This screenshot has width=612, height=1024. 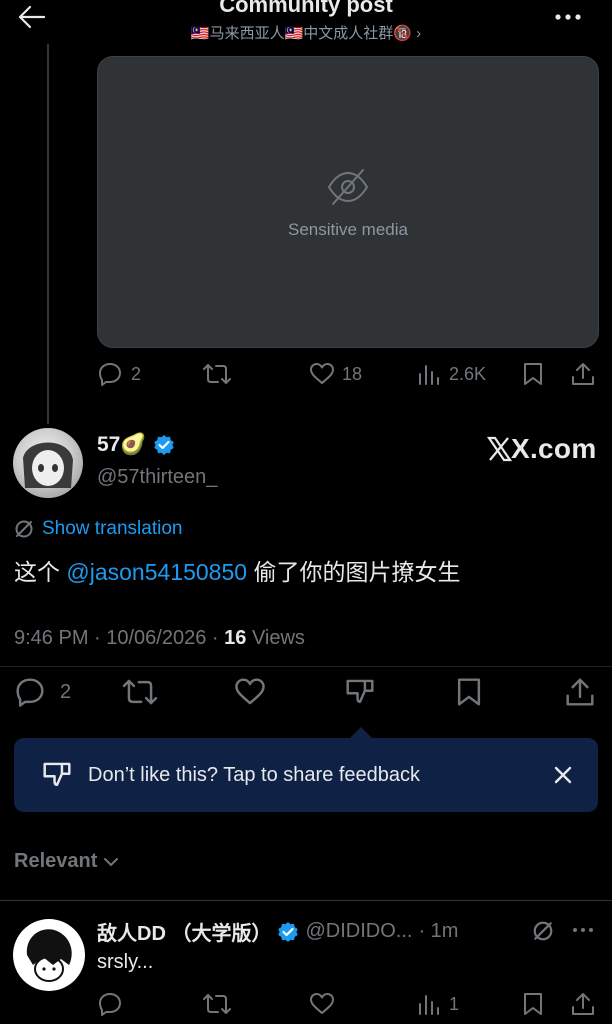 I want to click on sketch-avatar-icon, so click(x=49, y=955).